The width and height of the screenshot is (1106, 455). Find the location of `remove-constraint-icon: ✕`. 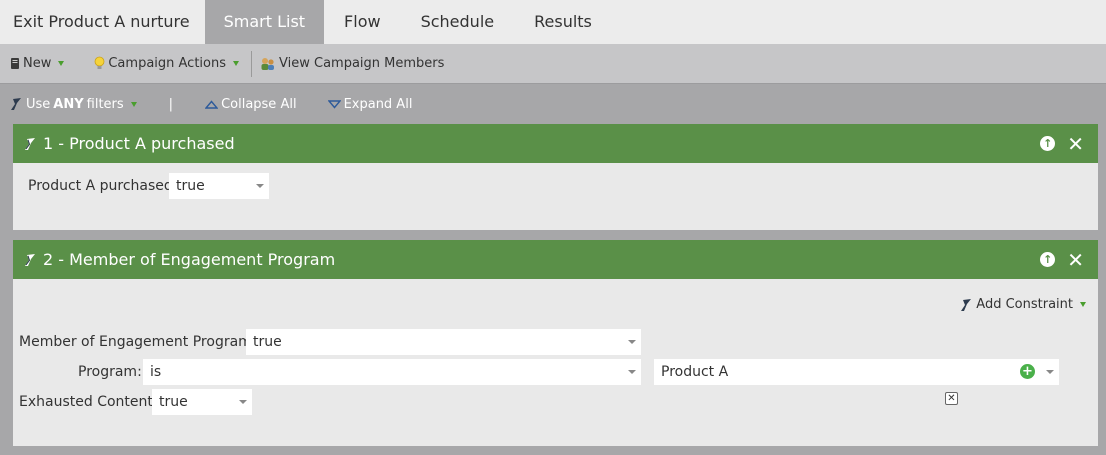

remove-constraint-icon: ✕ is located at coordinates (951, 398).